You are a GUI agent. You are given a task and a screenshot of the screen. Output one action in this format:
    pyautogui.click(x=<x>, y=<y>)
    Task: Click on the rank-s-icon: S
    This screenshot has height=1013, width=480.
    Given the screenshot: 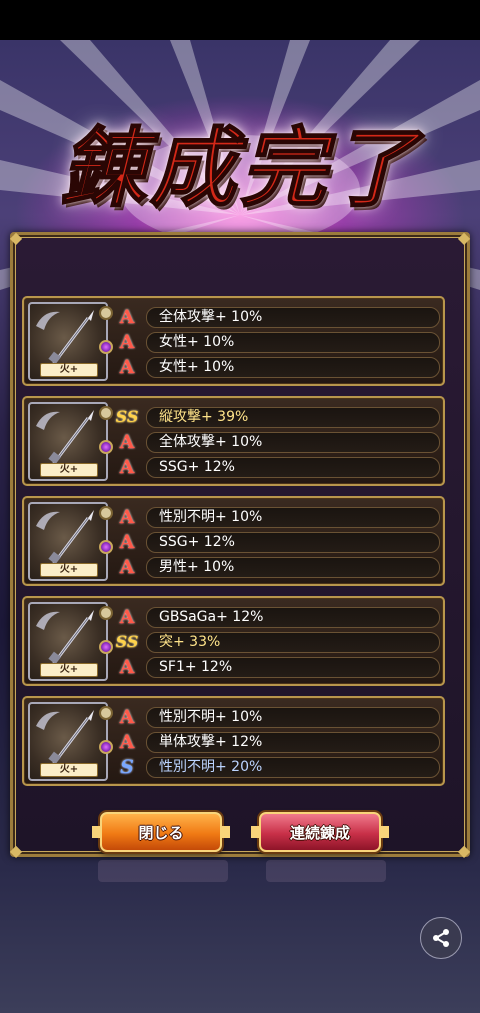 What is the action you would take?
    pyautogui.click(x=127, y=767)
    